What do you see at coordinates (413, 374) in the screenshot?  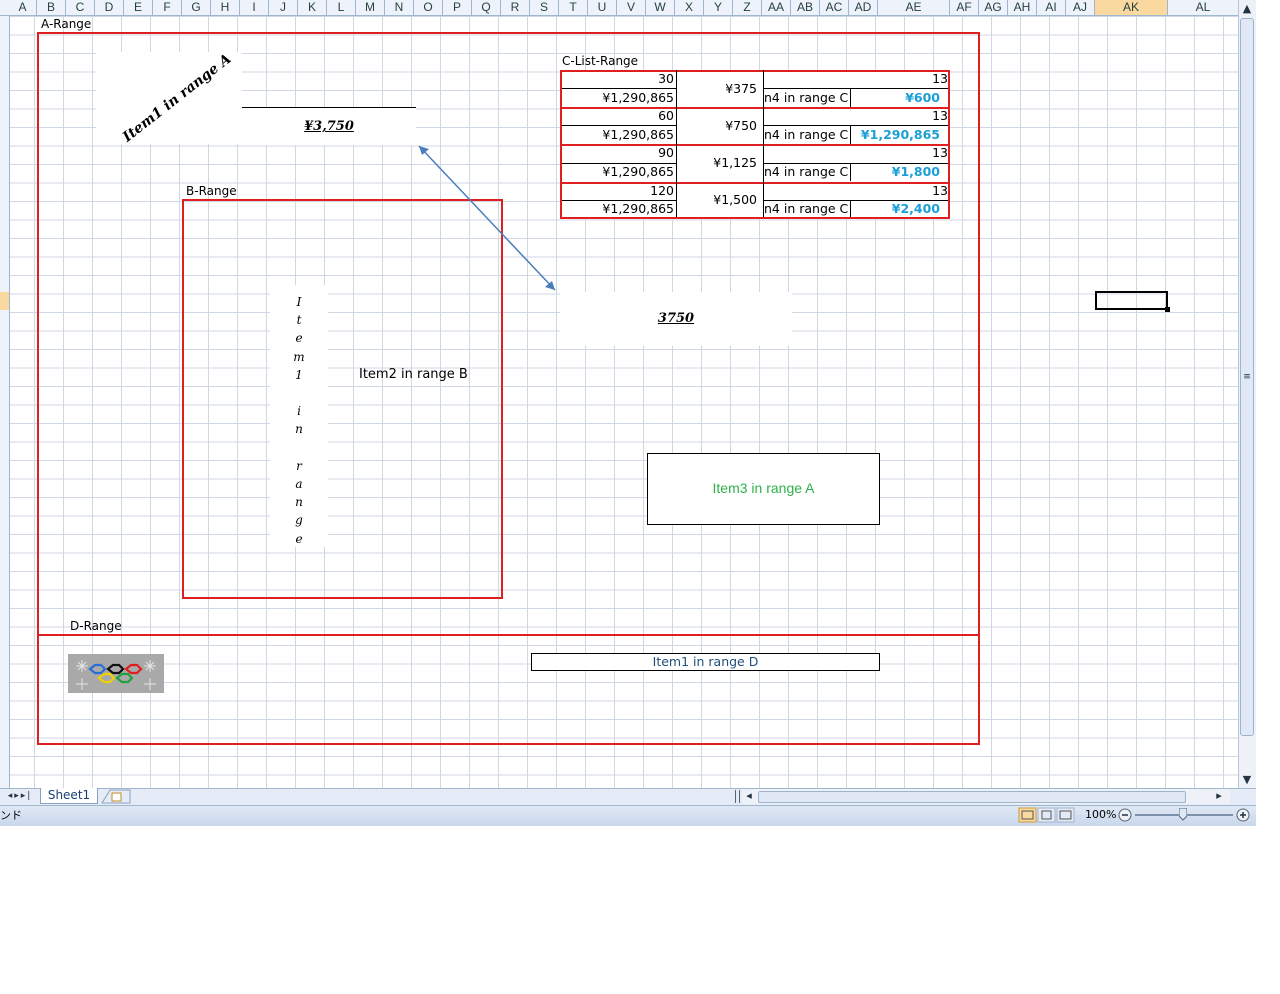 I see `item2-range-b-text: Item2 in range B` at bounding box center [413, 374].